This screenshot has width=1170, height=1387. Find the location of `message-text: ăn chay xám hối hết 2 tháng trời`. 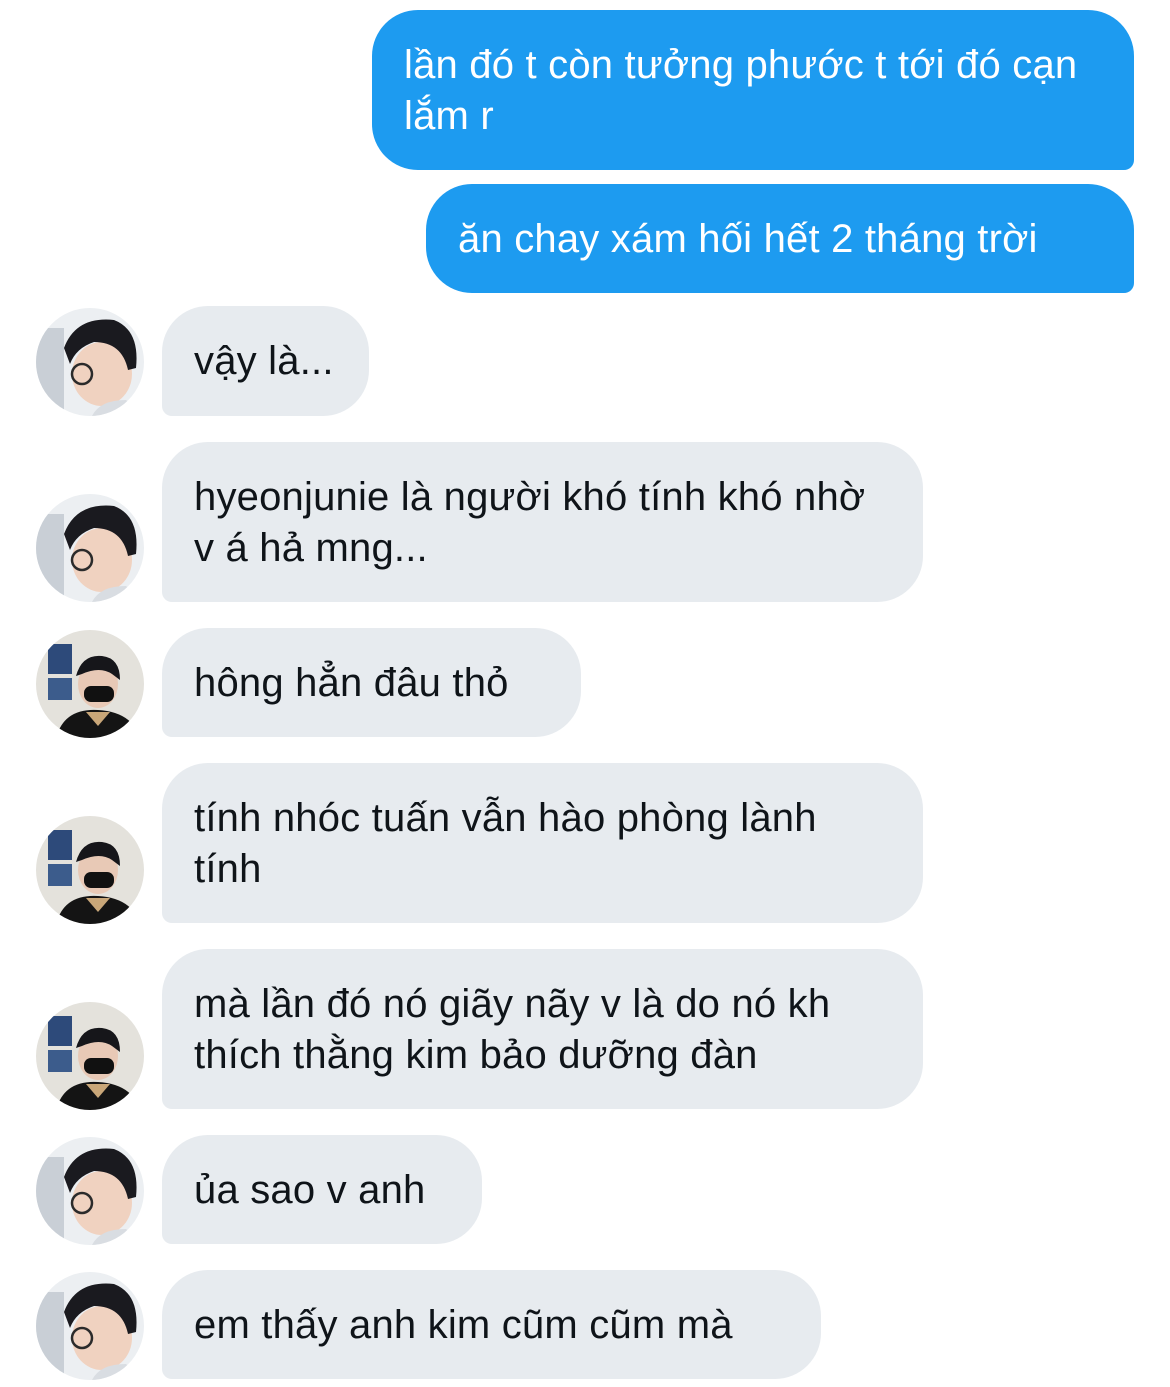

message-text: ăn chay xám hối hết 2 tháng trời is located at coordinates (748, 239).